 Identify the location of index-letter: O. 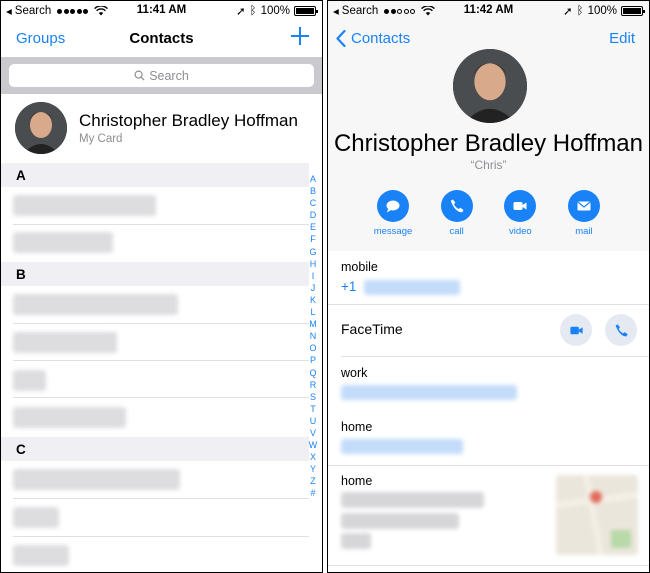
(312, 348).